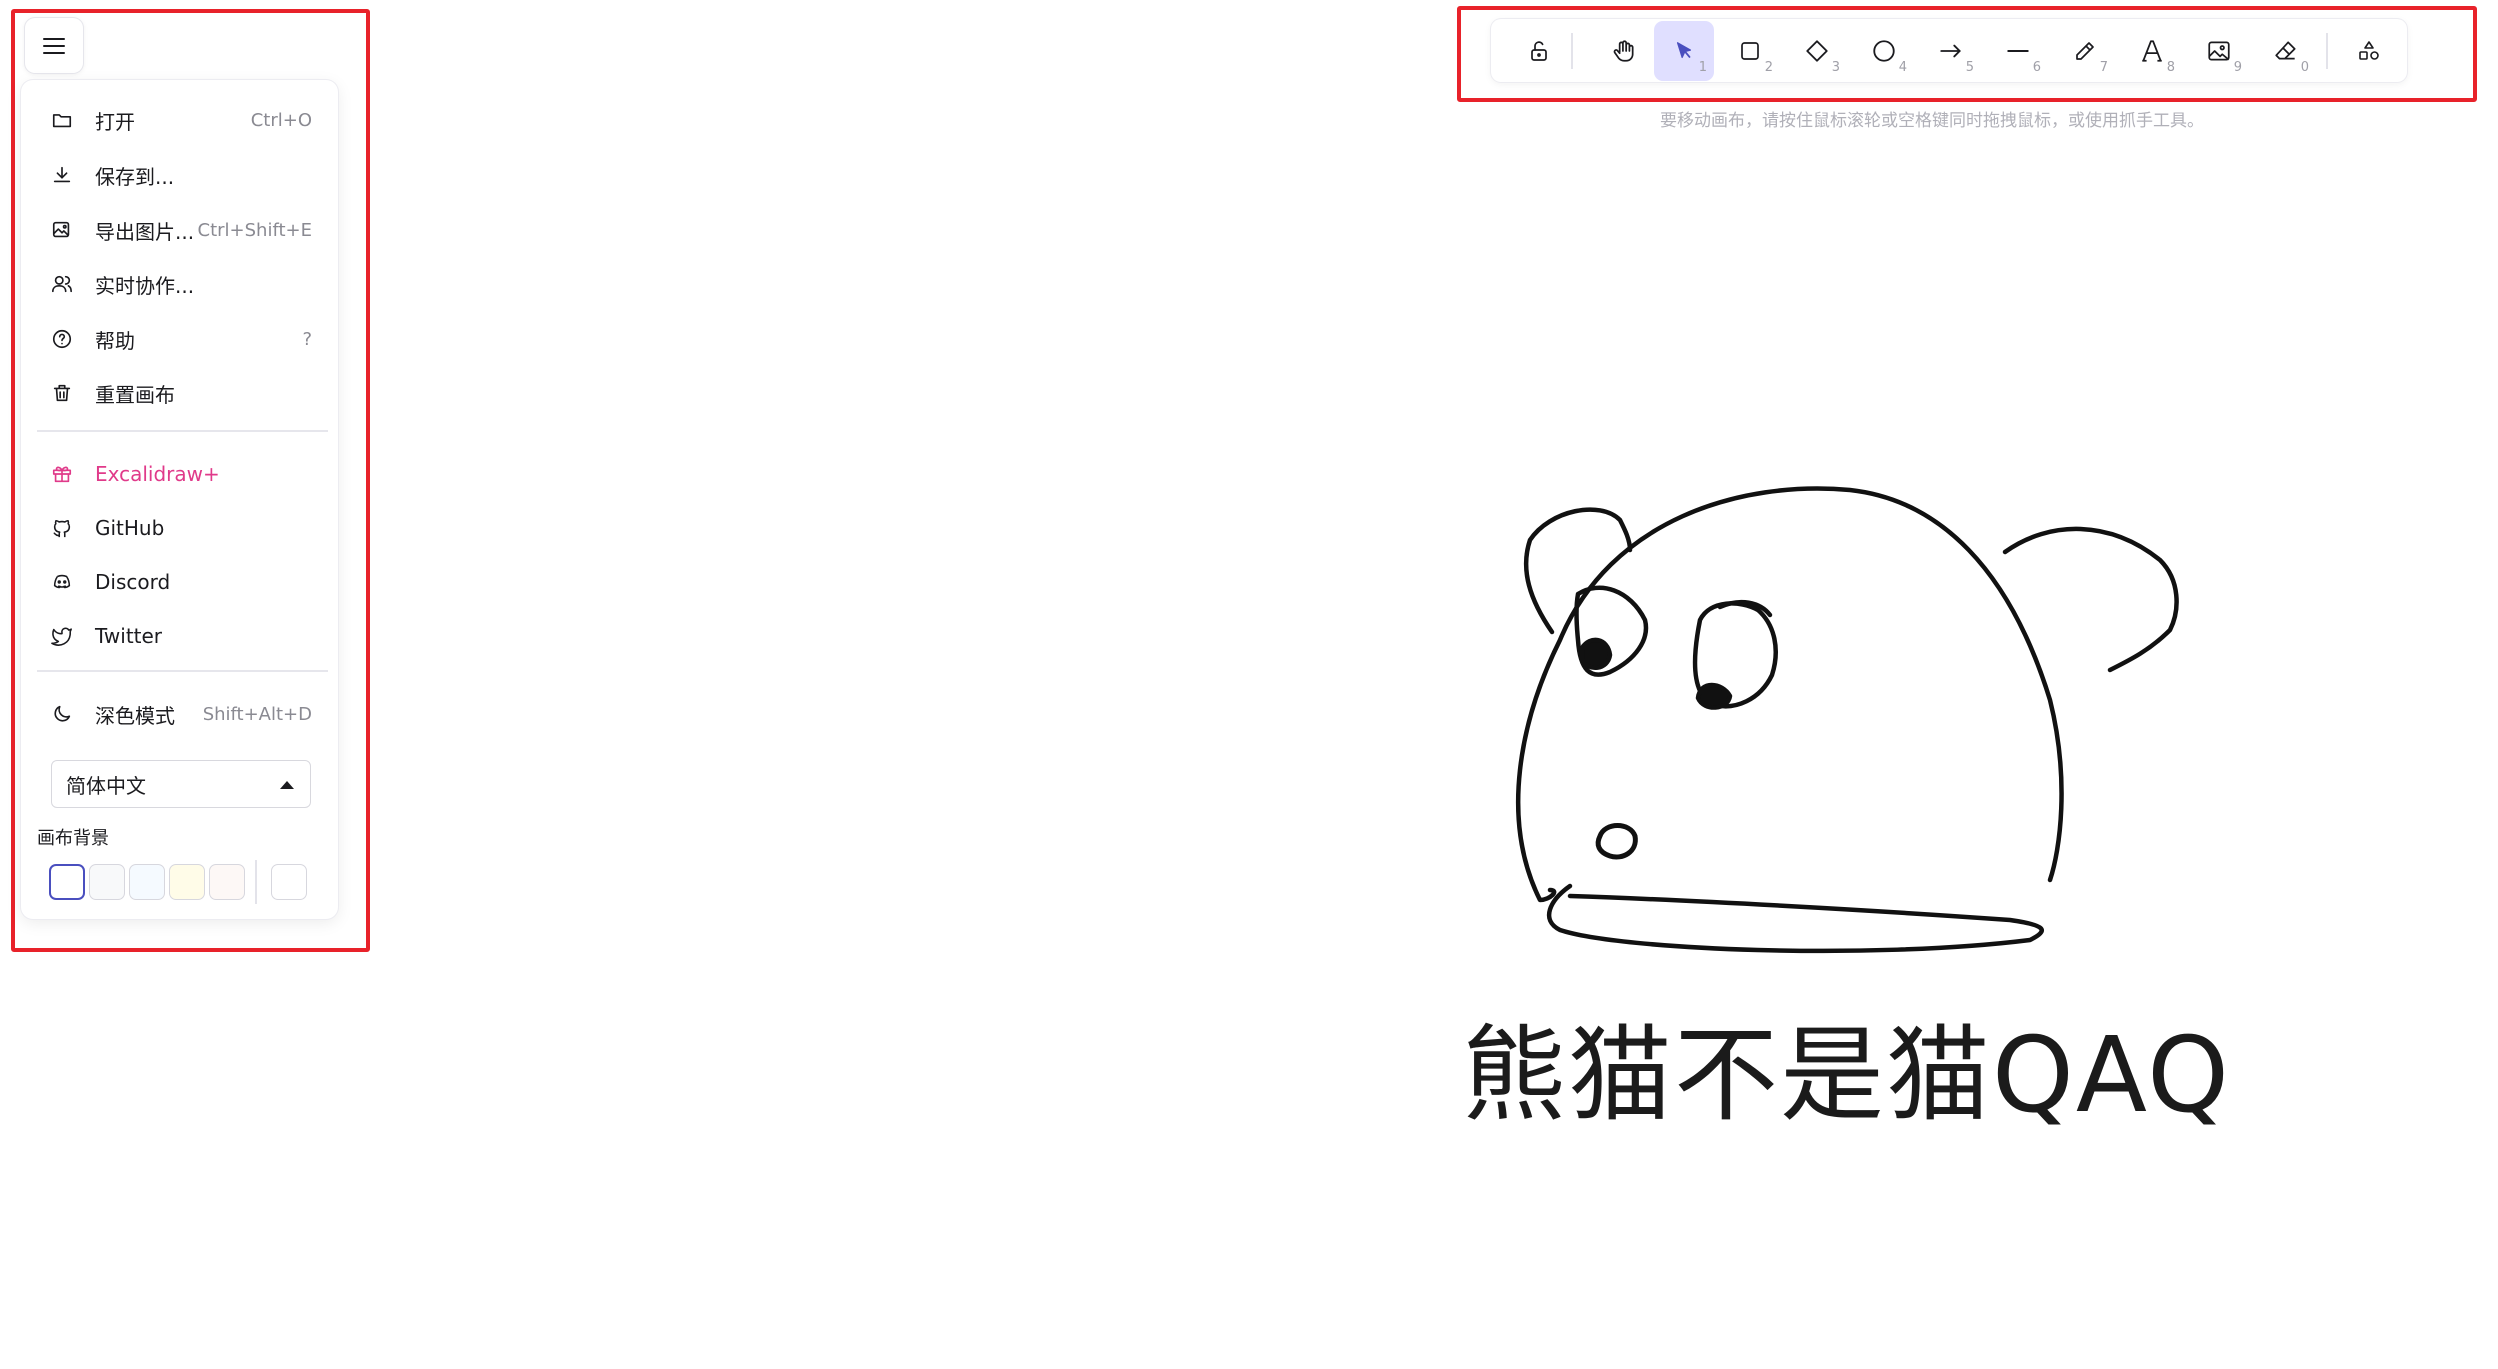  I want to click on tool-rectangle: 2, so click(1750, 51).